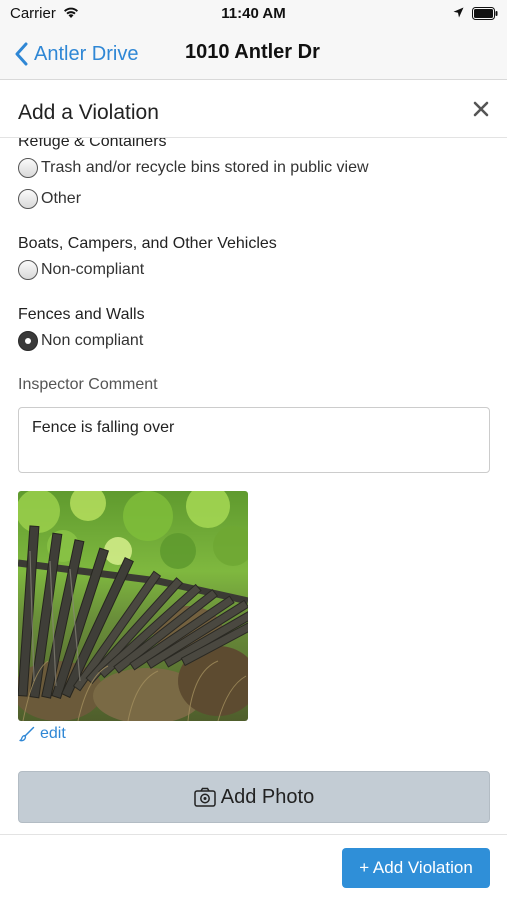 The image size is (507, 900). I want to click on page-title: 1010 Antler Dr, so click(252, 52).